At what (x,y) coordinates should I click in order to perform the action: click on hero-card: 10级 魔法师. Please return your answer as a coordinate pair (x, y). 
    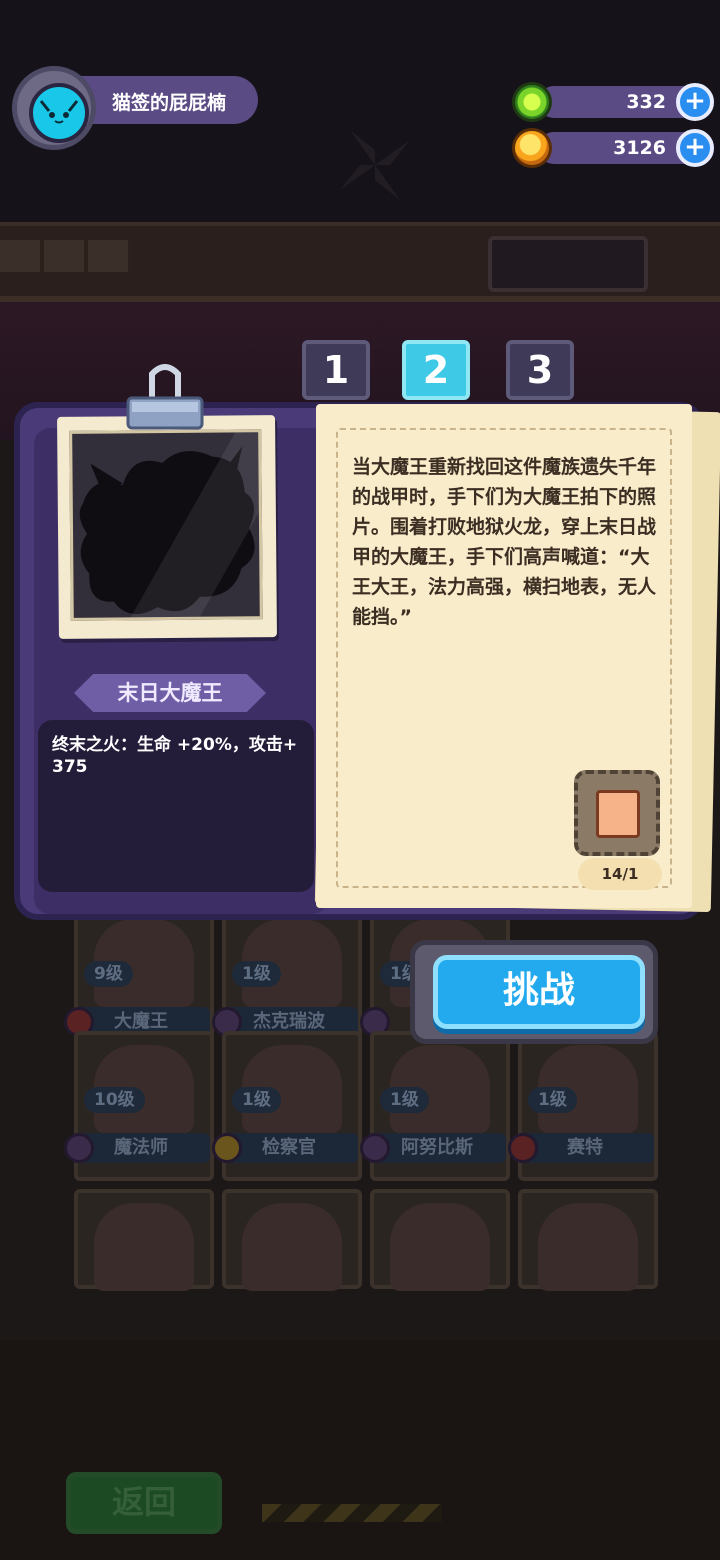
    Looking at the image, I should click on (139, 1106).